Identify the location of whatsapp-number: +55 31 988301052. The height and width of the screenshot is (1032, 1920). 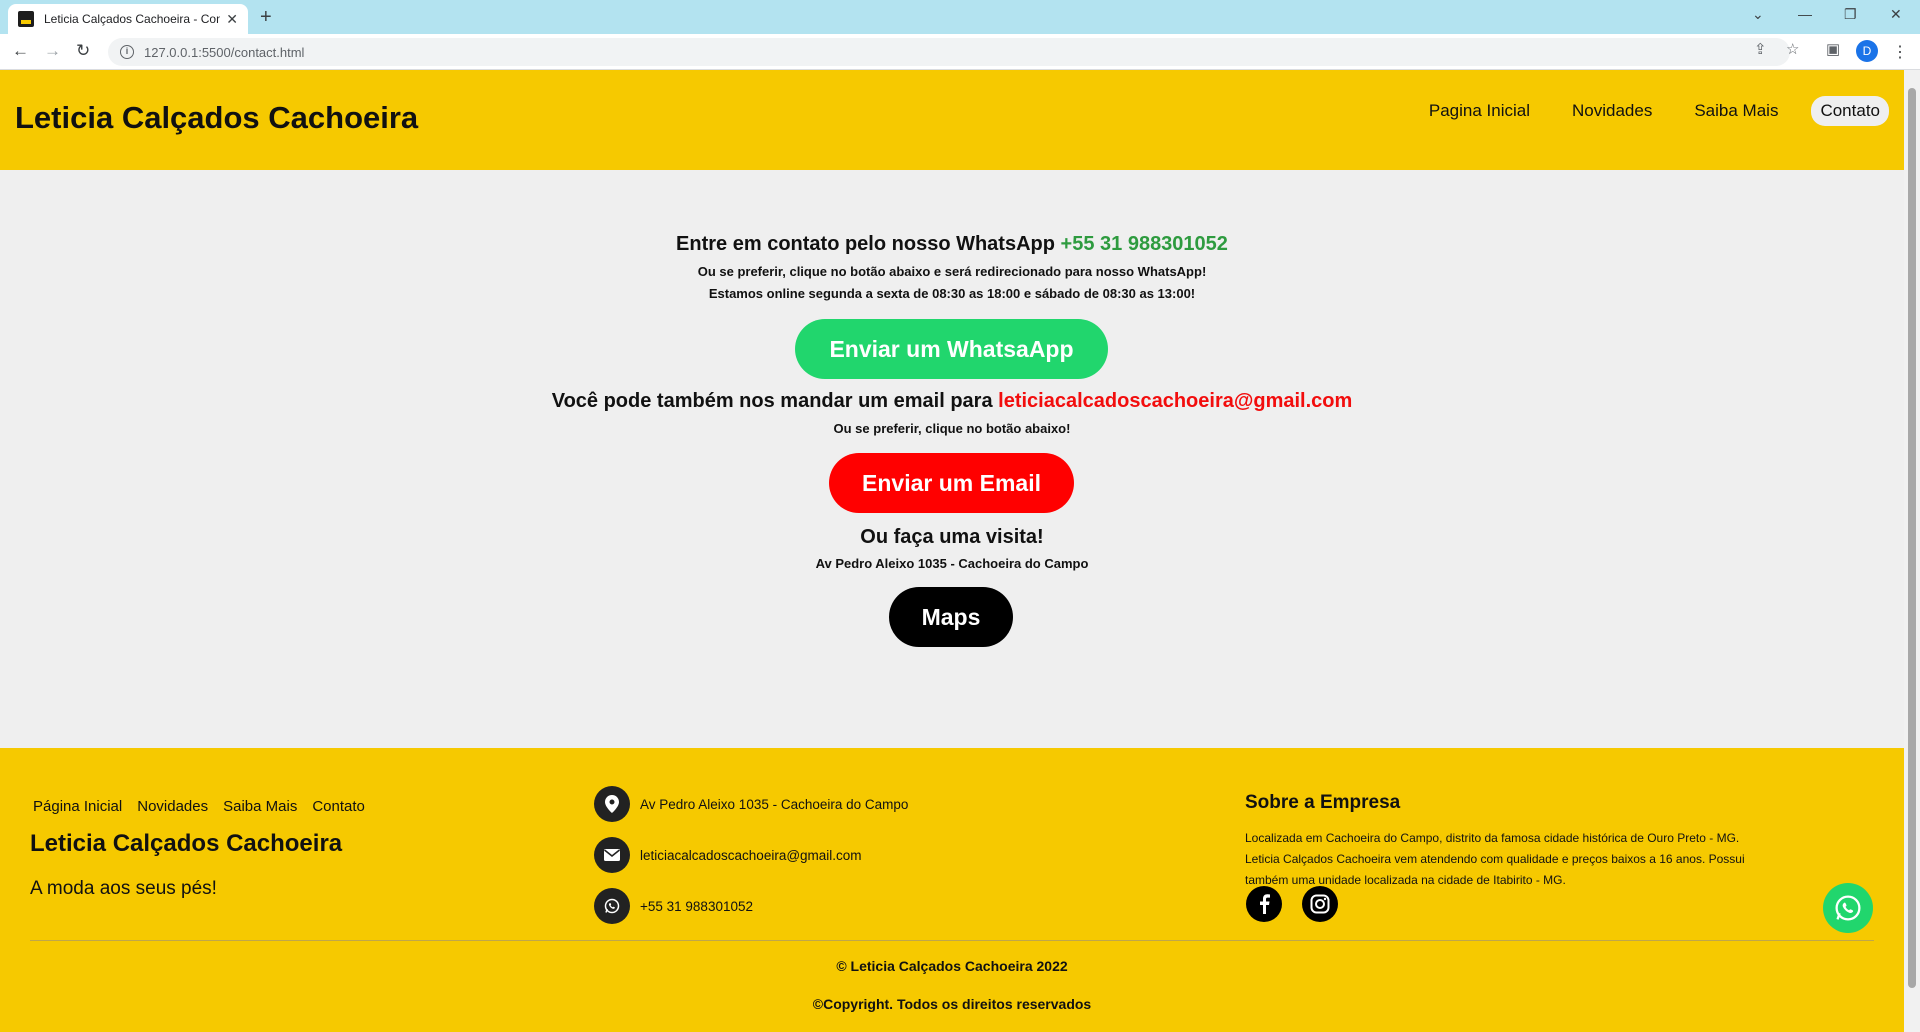
(1144, 244).